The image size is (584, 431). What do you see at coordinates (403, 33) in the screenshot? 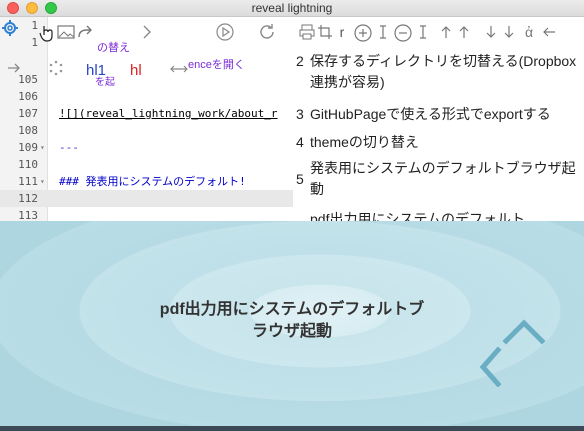
I see `zoom-out-icon` at bounding box center [403, 33].